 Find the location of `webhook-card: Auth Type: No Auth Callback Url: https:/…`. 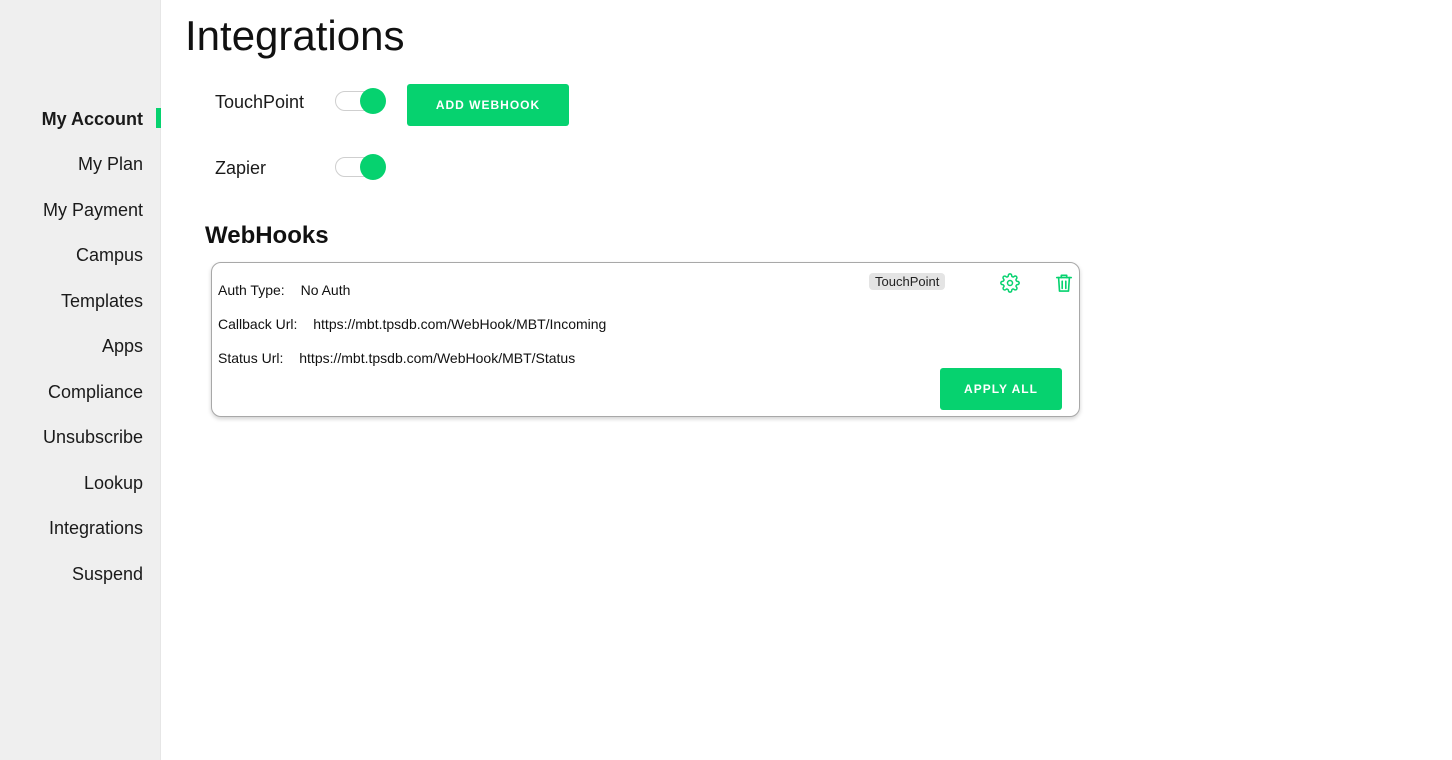

webhook-card: Auth Type: No Auth Callback Url: https:/… is located at coordinates (645, 339).